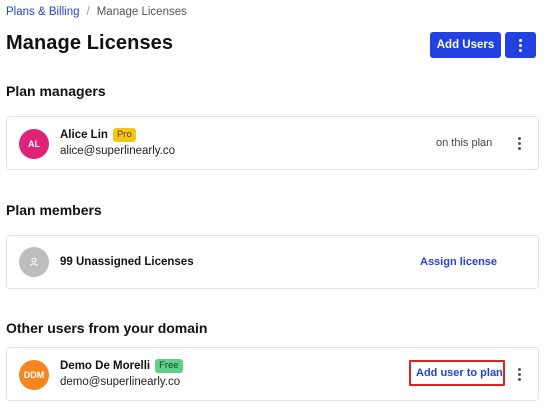 This screenshot has width=550, height=410. What do you see at coordinates (34, 262) in the screenshot?
I see `user-placeholder-icon` at bounding box center [34, 262].